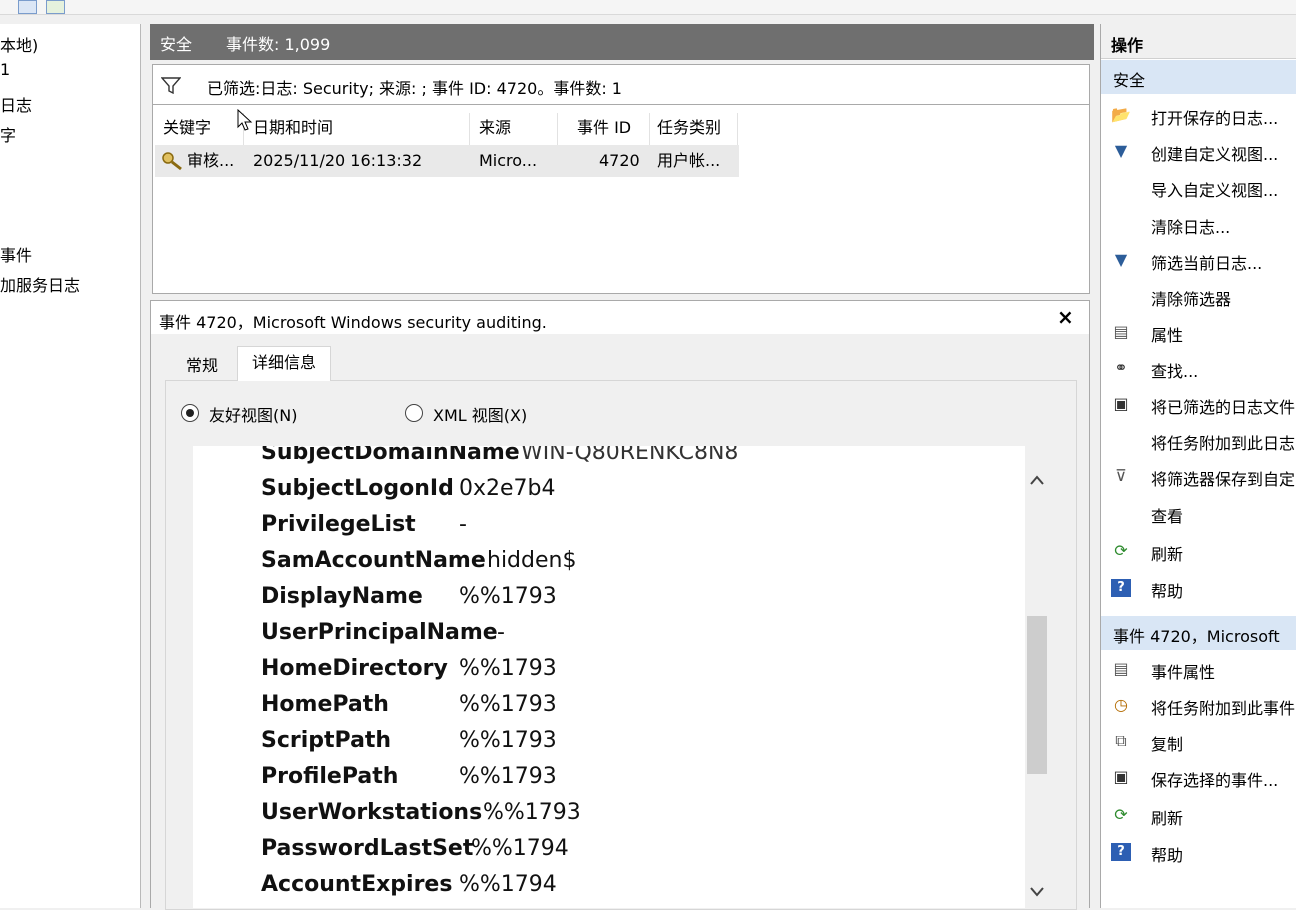  Describe the element at coordinates (1065, 317) in the screenshot. I see `close-icon: ×` at that location.